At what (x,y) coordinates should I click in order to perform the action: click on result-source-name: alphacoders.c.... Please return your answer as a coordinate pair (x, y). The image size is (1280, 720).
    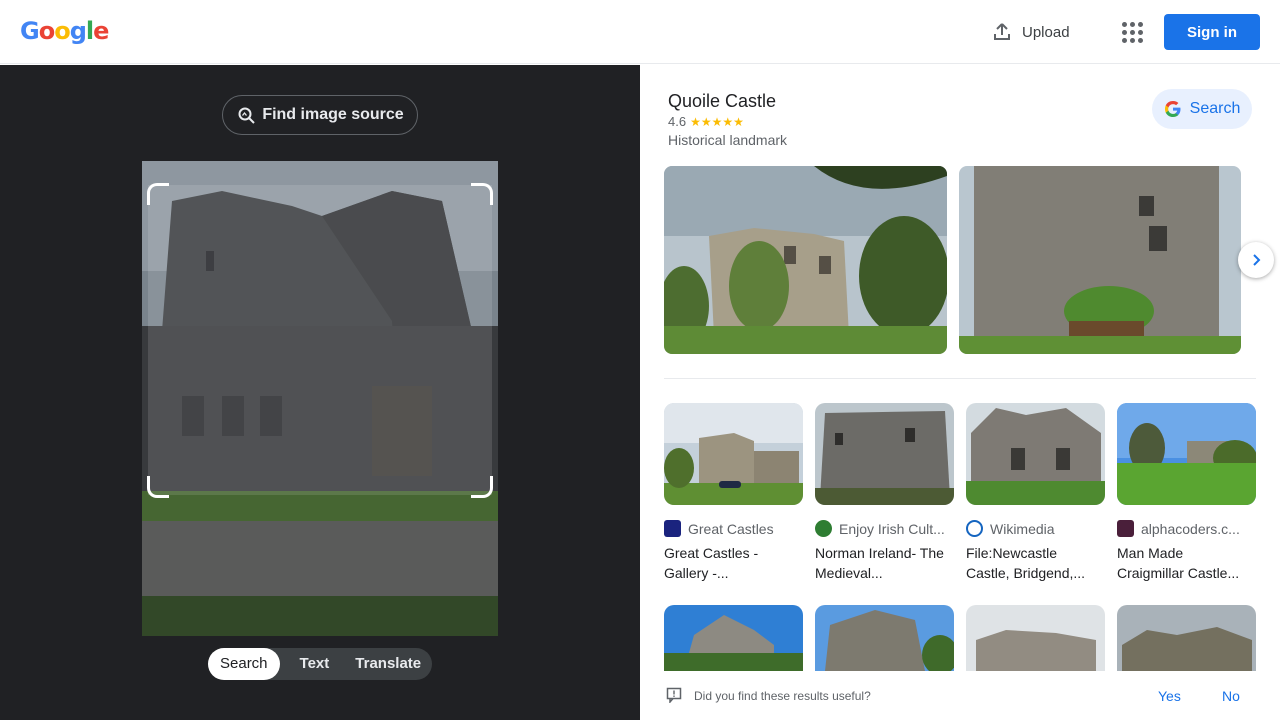
    Looking at the image, I should click on (1190, 528).